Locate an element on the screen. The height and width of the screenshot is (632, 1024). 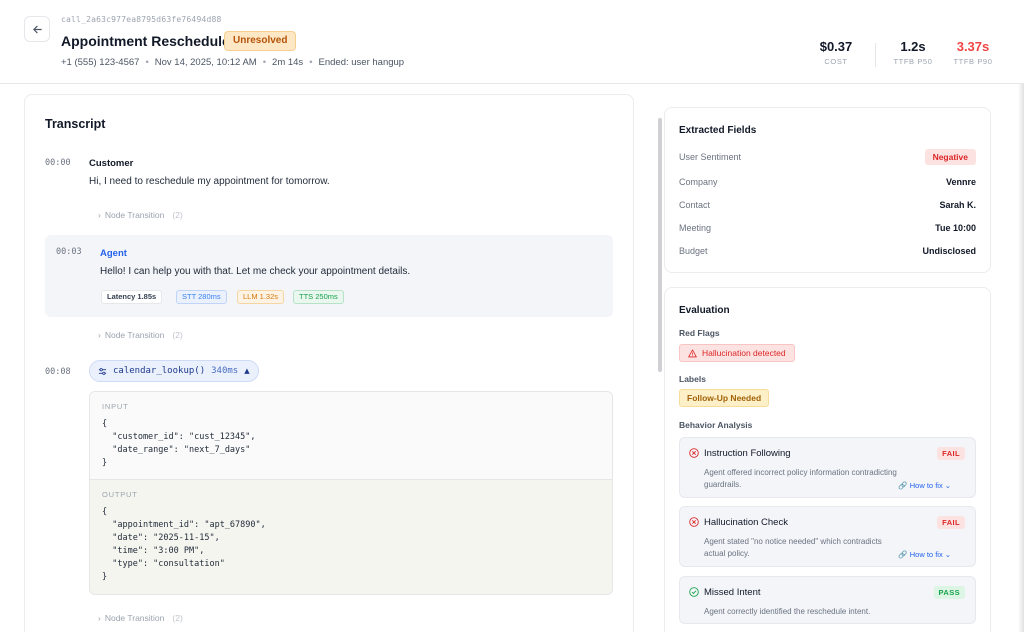
tool-duration: 340ms is located at coordinates (225, 371).